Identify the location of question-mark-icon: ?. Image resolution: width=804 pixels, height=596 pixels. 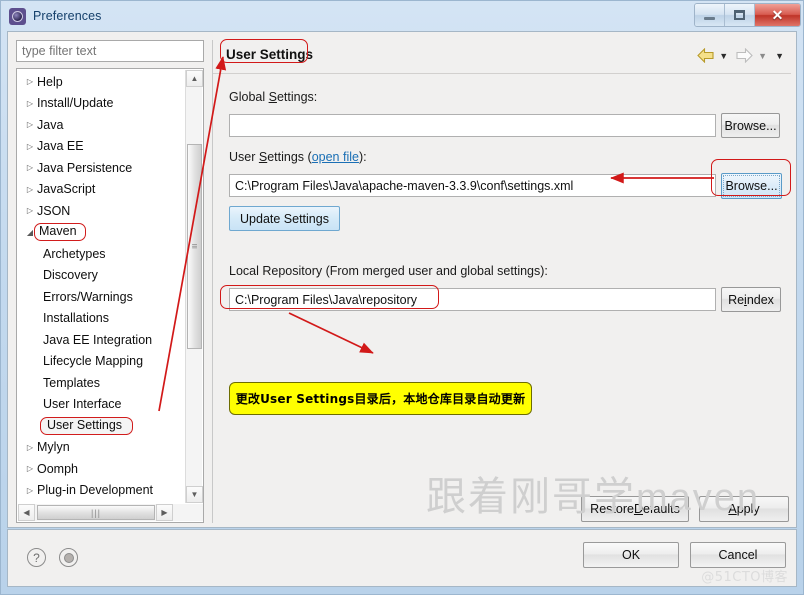
(36, 557).